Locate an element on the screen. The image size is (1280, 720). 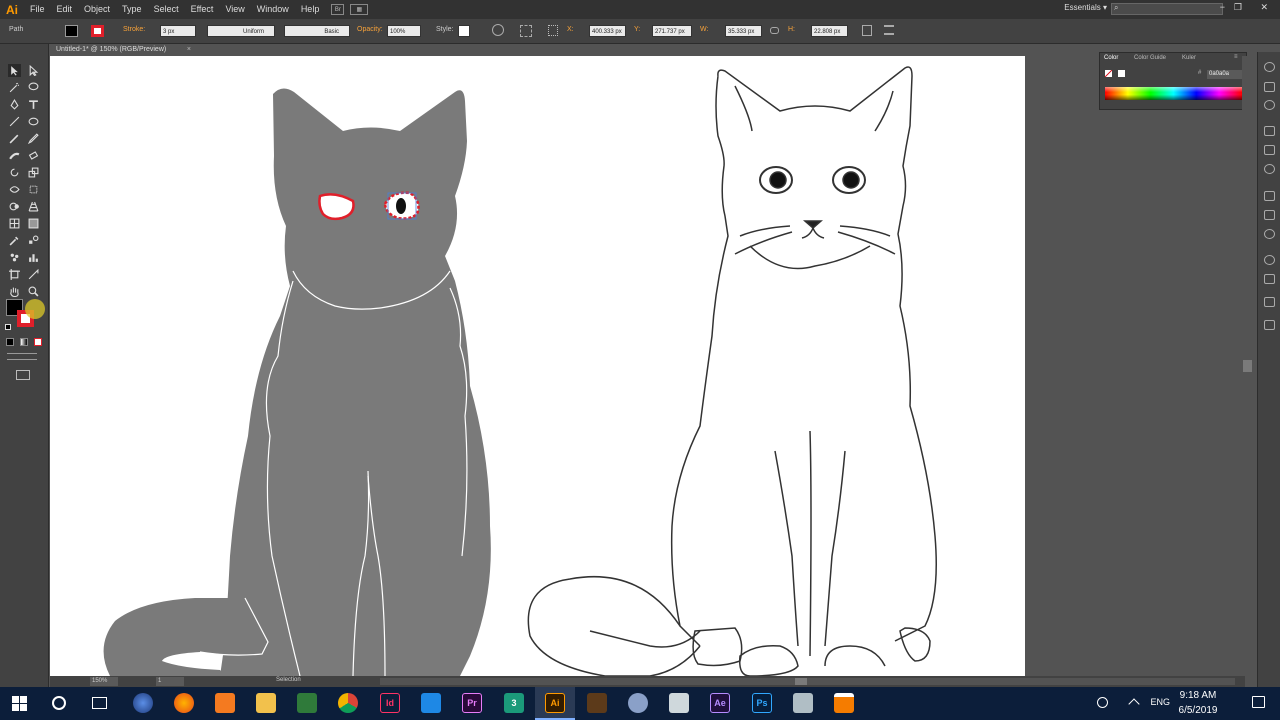
align-icon is located at coordinates (526, 31).